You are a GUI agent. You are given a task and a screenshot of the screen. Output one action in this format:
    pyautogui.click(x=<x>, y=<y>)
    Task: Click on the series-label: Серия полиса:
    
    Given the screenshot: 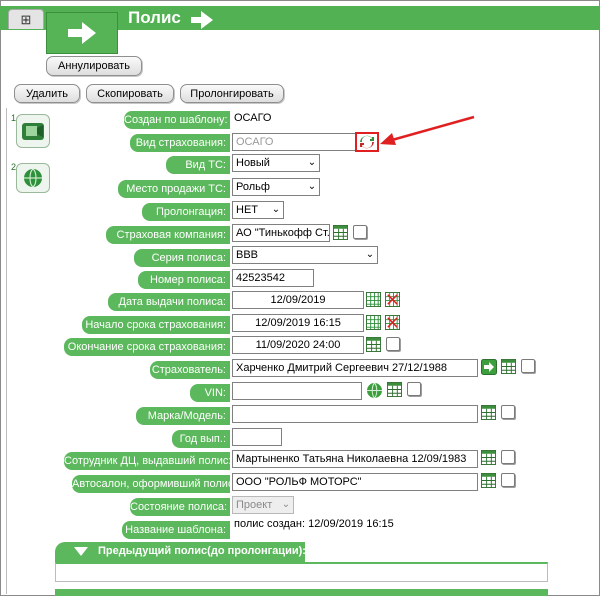 What is the action you would take?
    pyautogui.click(x=182, y=258)
    